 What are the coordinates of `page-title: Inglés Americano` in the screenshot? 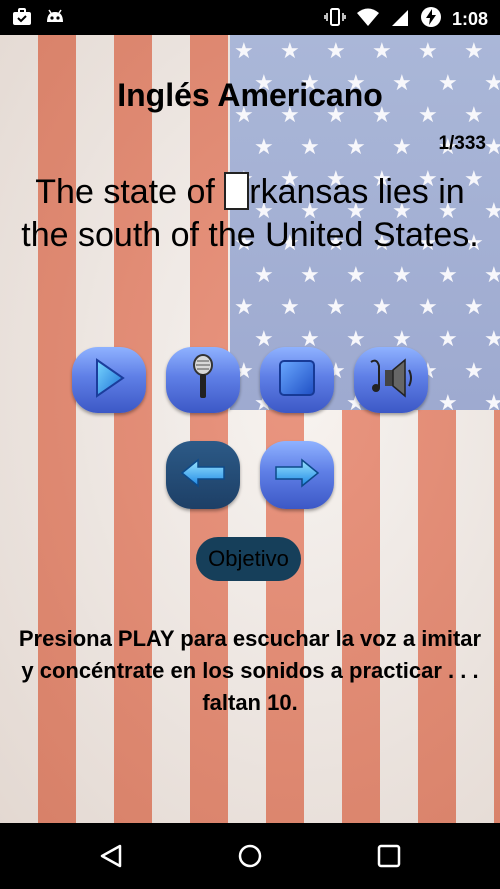 It's located at (250, 95).